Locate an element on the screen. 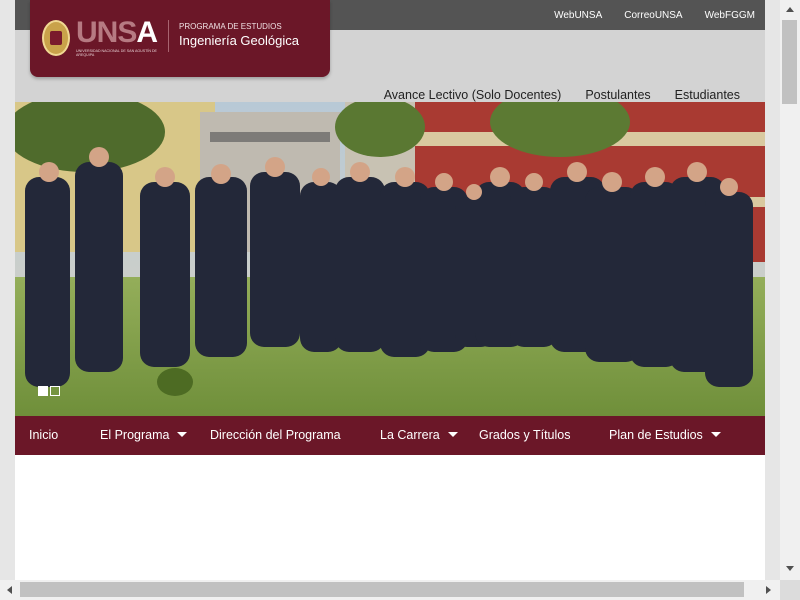  unsa-logo: UNSA is located at coordinates (117, 33).